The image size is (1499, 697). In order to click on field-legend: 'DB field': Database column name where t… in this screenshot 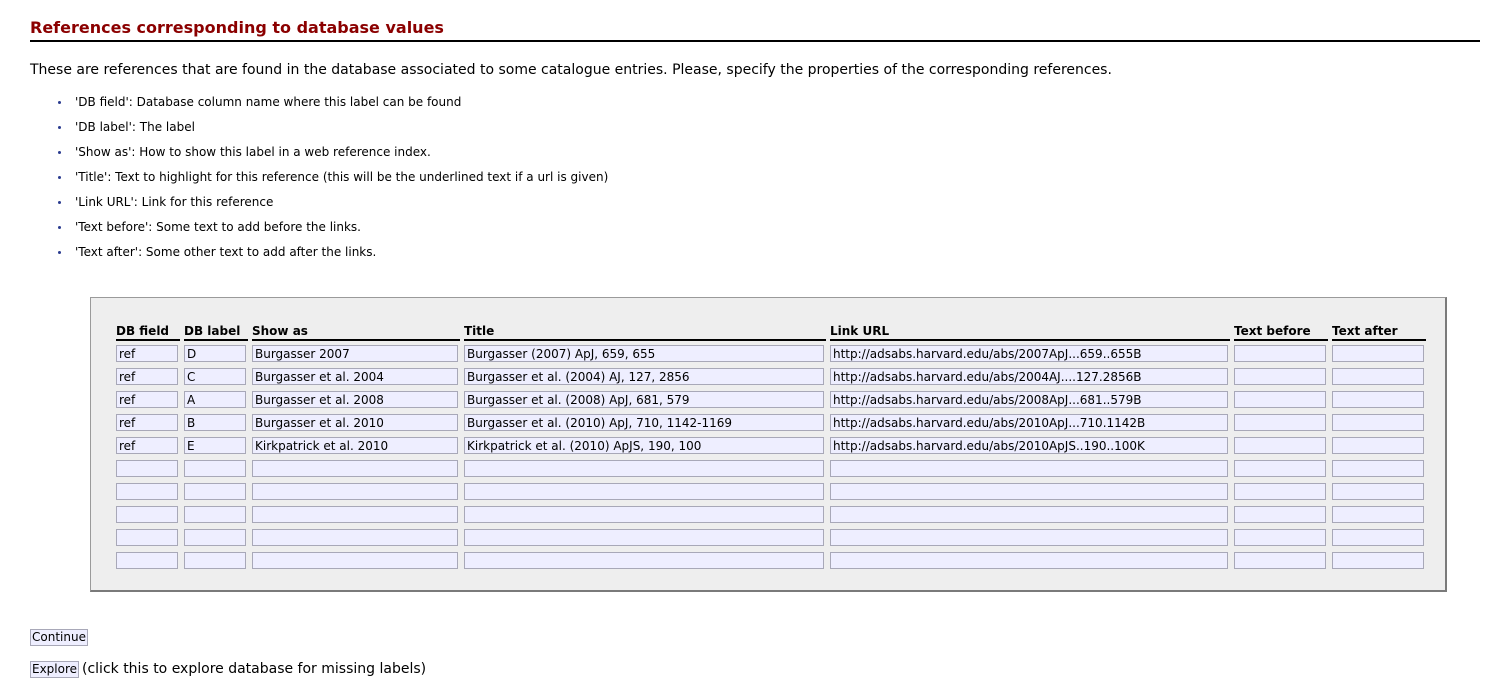, I will do `click(333, 181)`.